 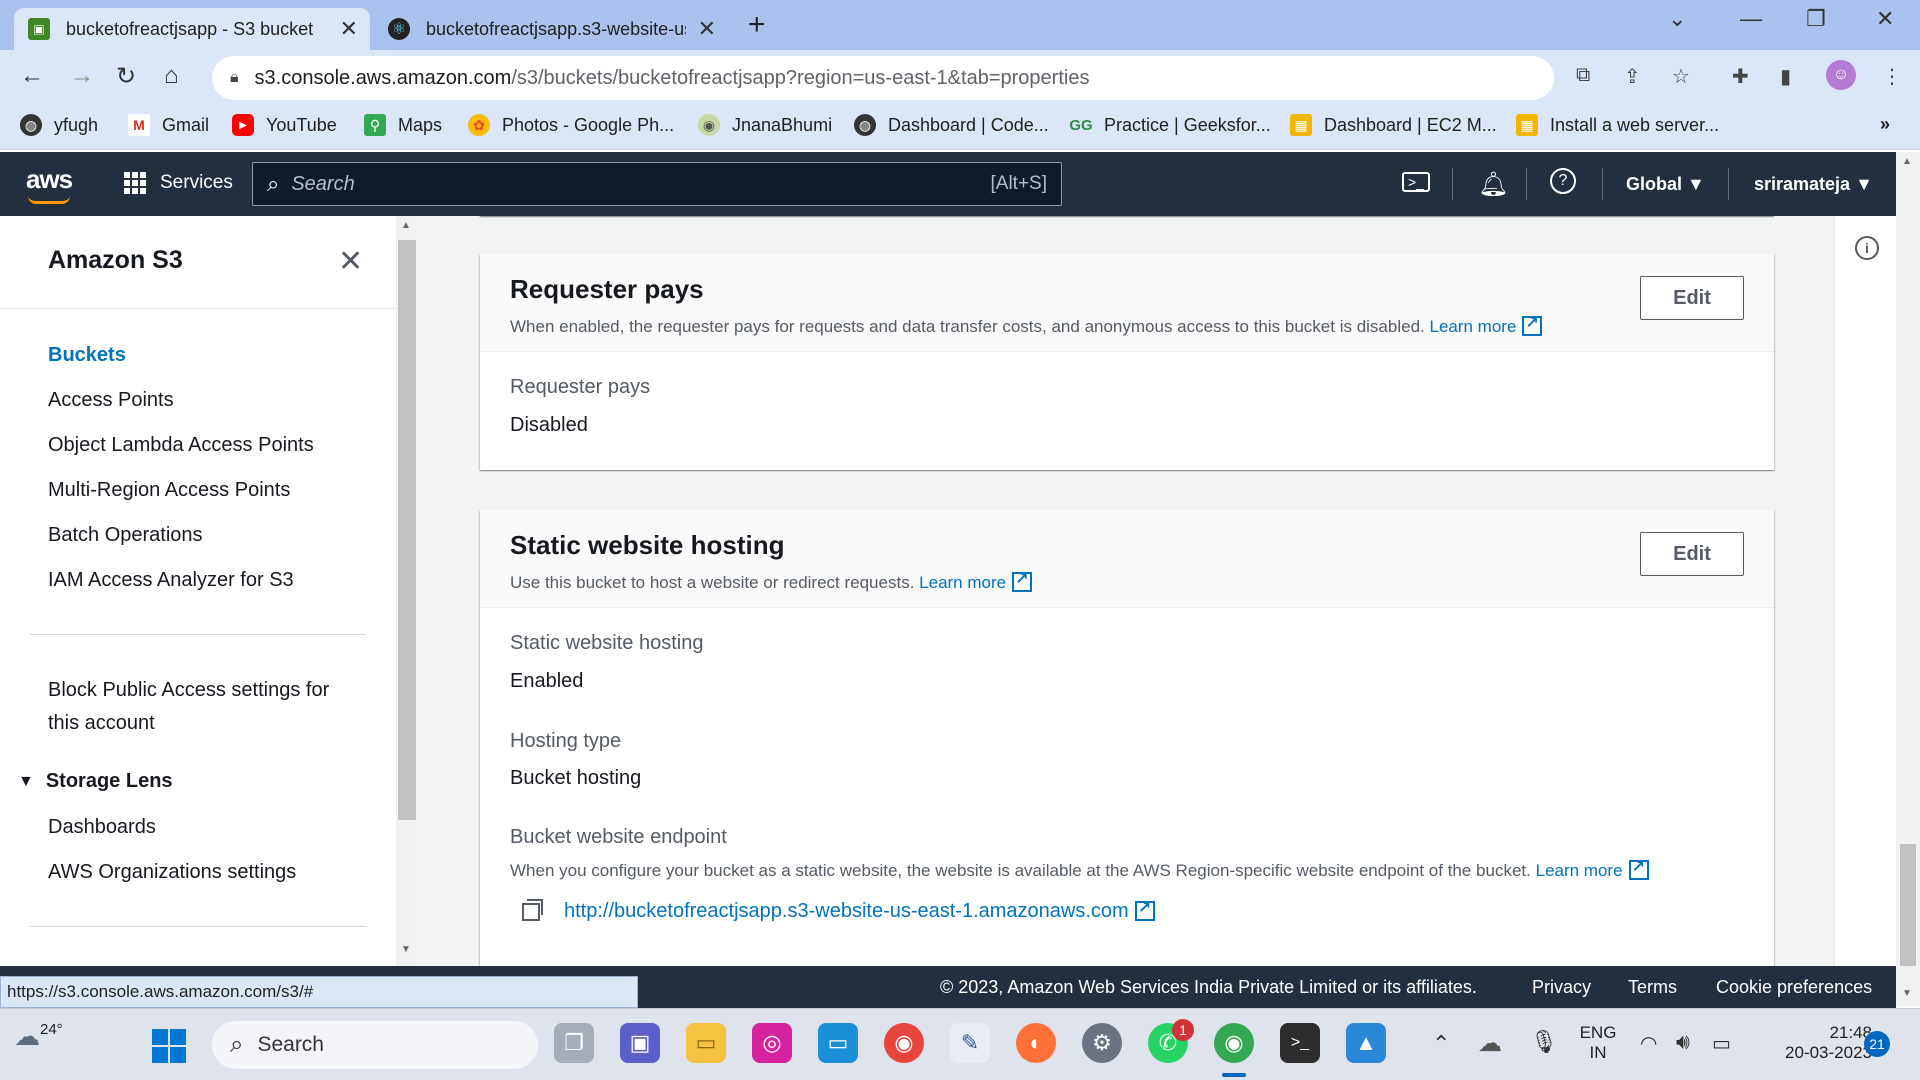 What do you see at coordinates (82, 76) in the screenshot?
I see `forward-icon: →` at bounding box center [82, 76].